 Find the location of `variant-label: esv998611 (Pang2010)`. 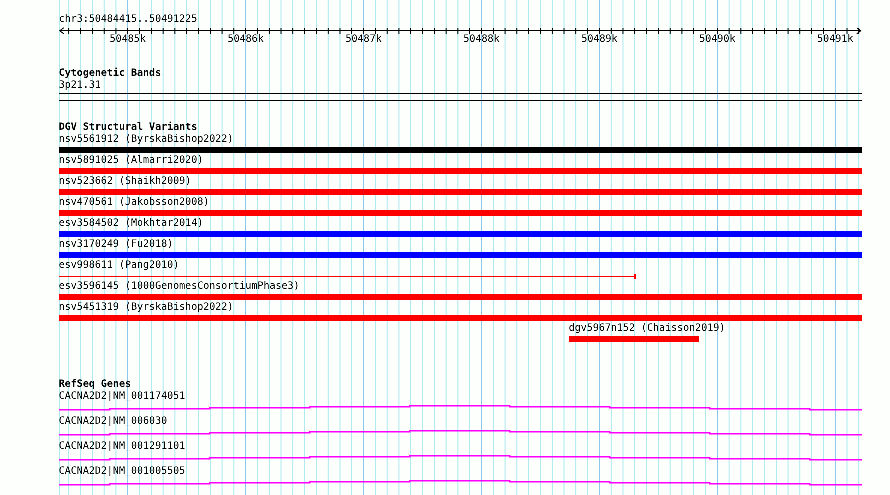

variant-label: esv998611 (Pang2010) is located at coordinates (119, 266).